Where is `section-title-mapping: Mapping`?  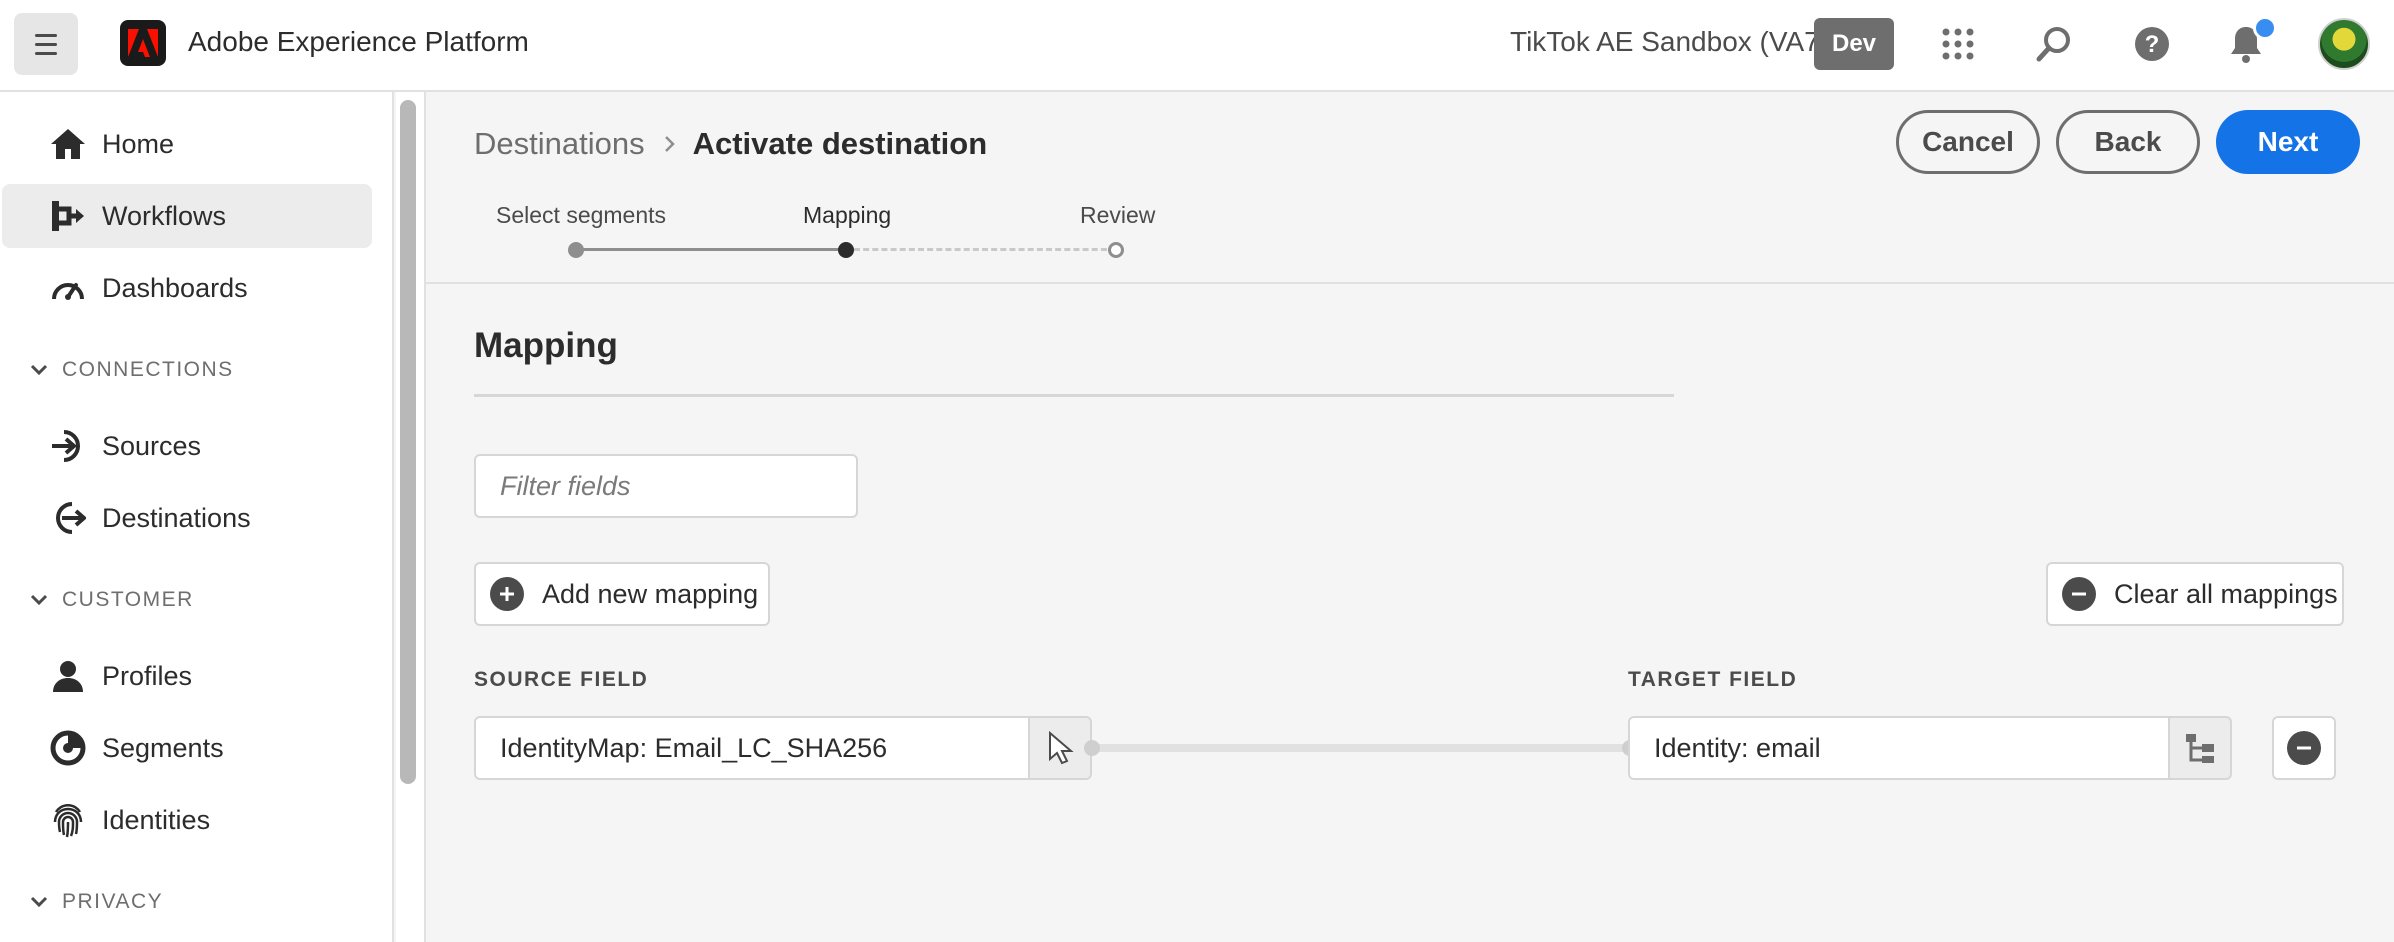
section-title-mapping: Mapping is located at coordinates (546, 345).